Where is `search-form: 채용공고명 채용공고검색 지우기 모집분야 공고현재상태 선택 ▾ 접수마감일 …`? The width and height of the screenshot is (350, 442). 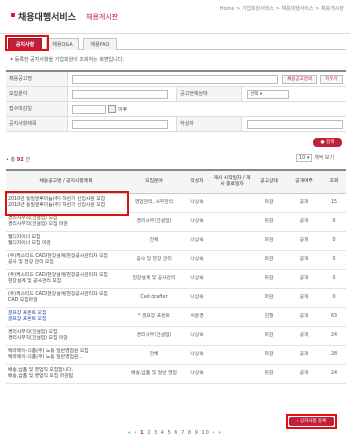
search-form: 채용공고명 채용공고검색 지우기 모집분야 공고현재상태 선택 ▾ 접수마감일 … is located at coordinates (176, 101).